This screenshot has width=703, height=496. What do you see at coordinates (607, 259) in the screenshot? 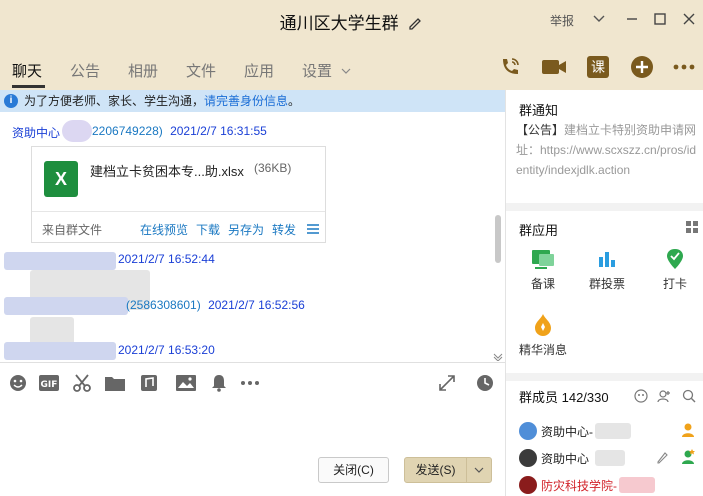
I see `vote-icon` at bounding box center [607, 259].